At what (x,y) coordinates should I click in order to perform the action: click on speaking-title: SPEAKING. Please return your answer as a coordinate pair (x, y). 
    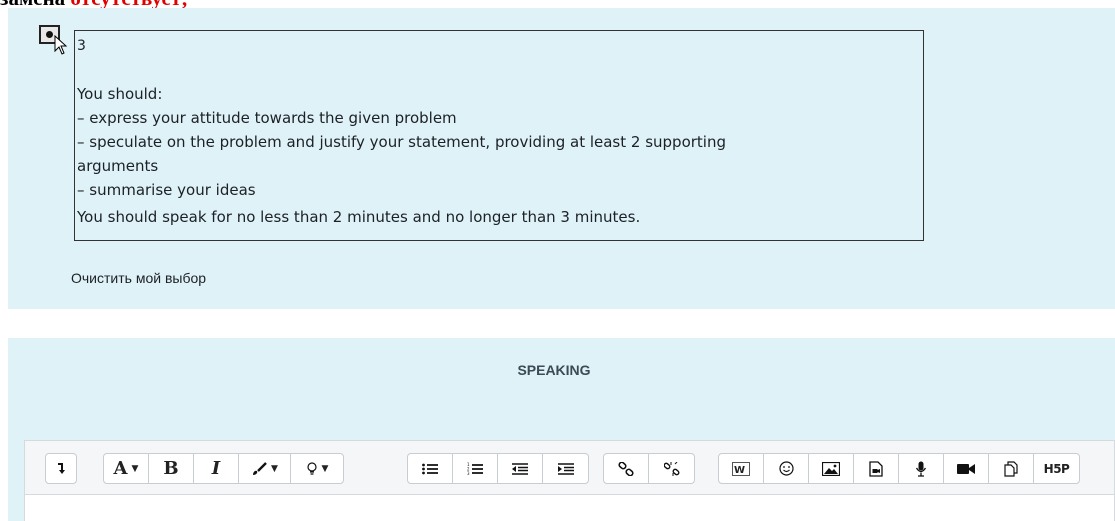
    Looking at the image, I should click on (554, 370).